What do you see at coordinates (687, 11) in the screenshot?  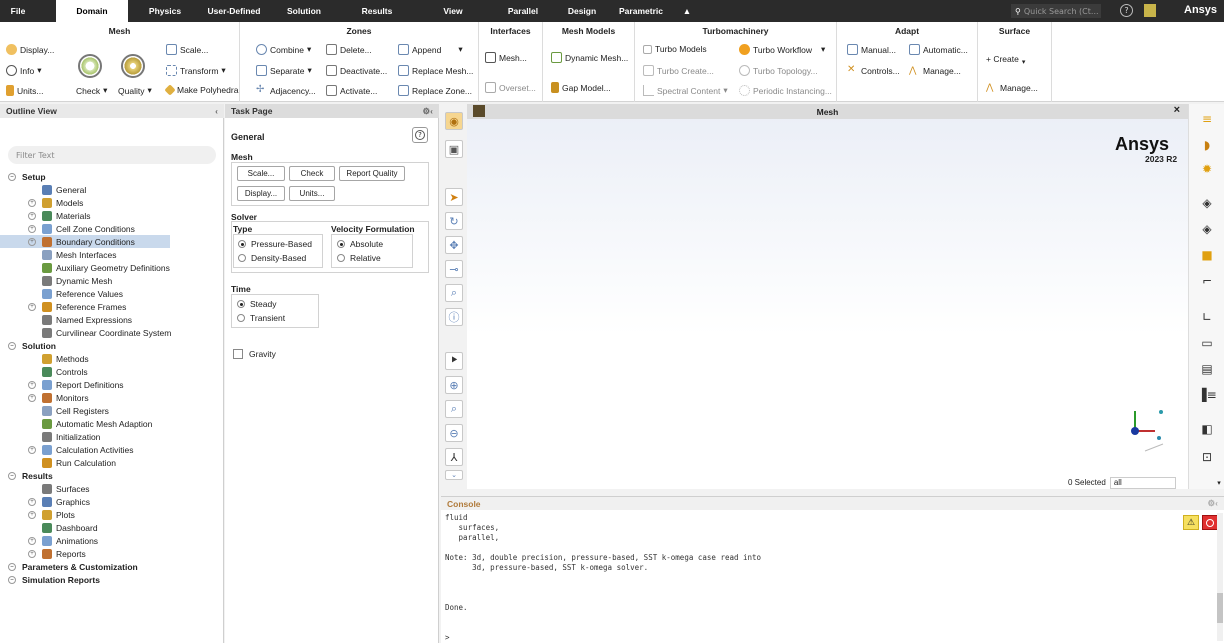 I see `collapse-ribbon-icon: ▲` at bounding box center [687, 11].